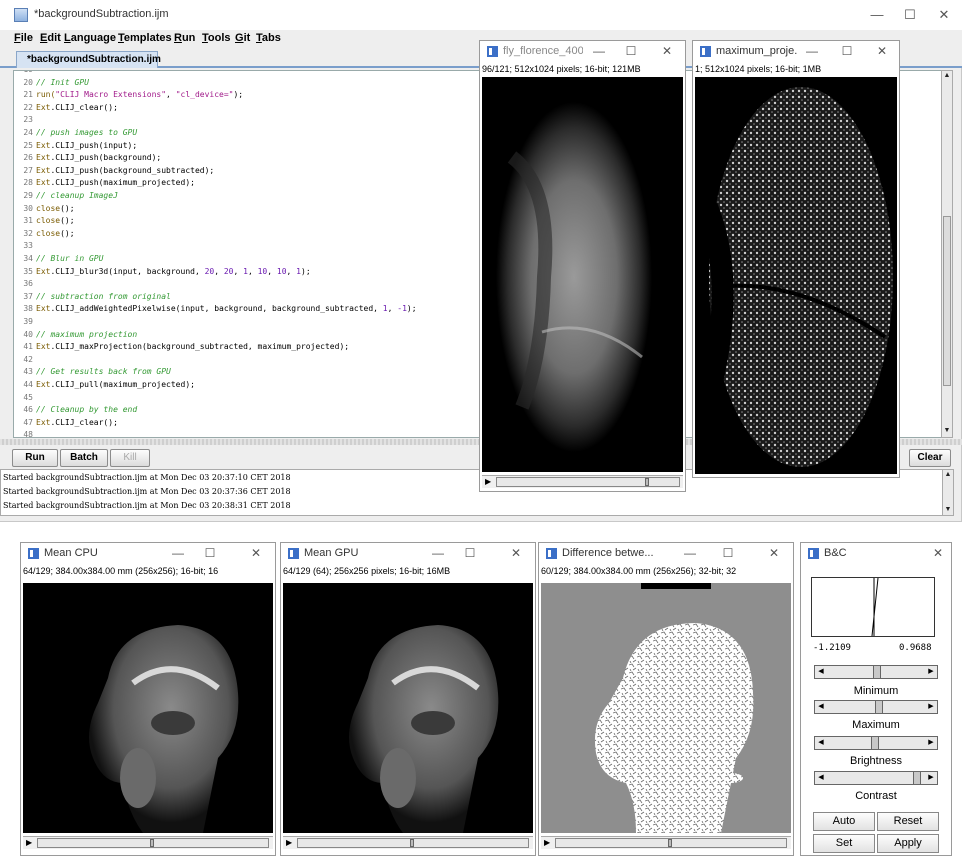  What do you see at coordinates (666, 708) in the screenshot?
I see `image-canvas-difference` at bounding box center [666, 708].